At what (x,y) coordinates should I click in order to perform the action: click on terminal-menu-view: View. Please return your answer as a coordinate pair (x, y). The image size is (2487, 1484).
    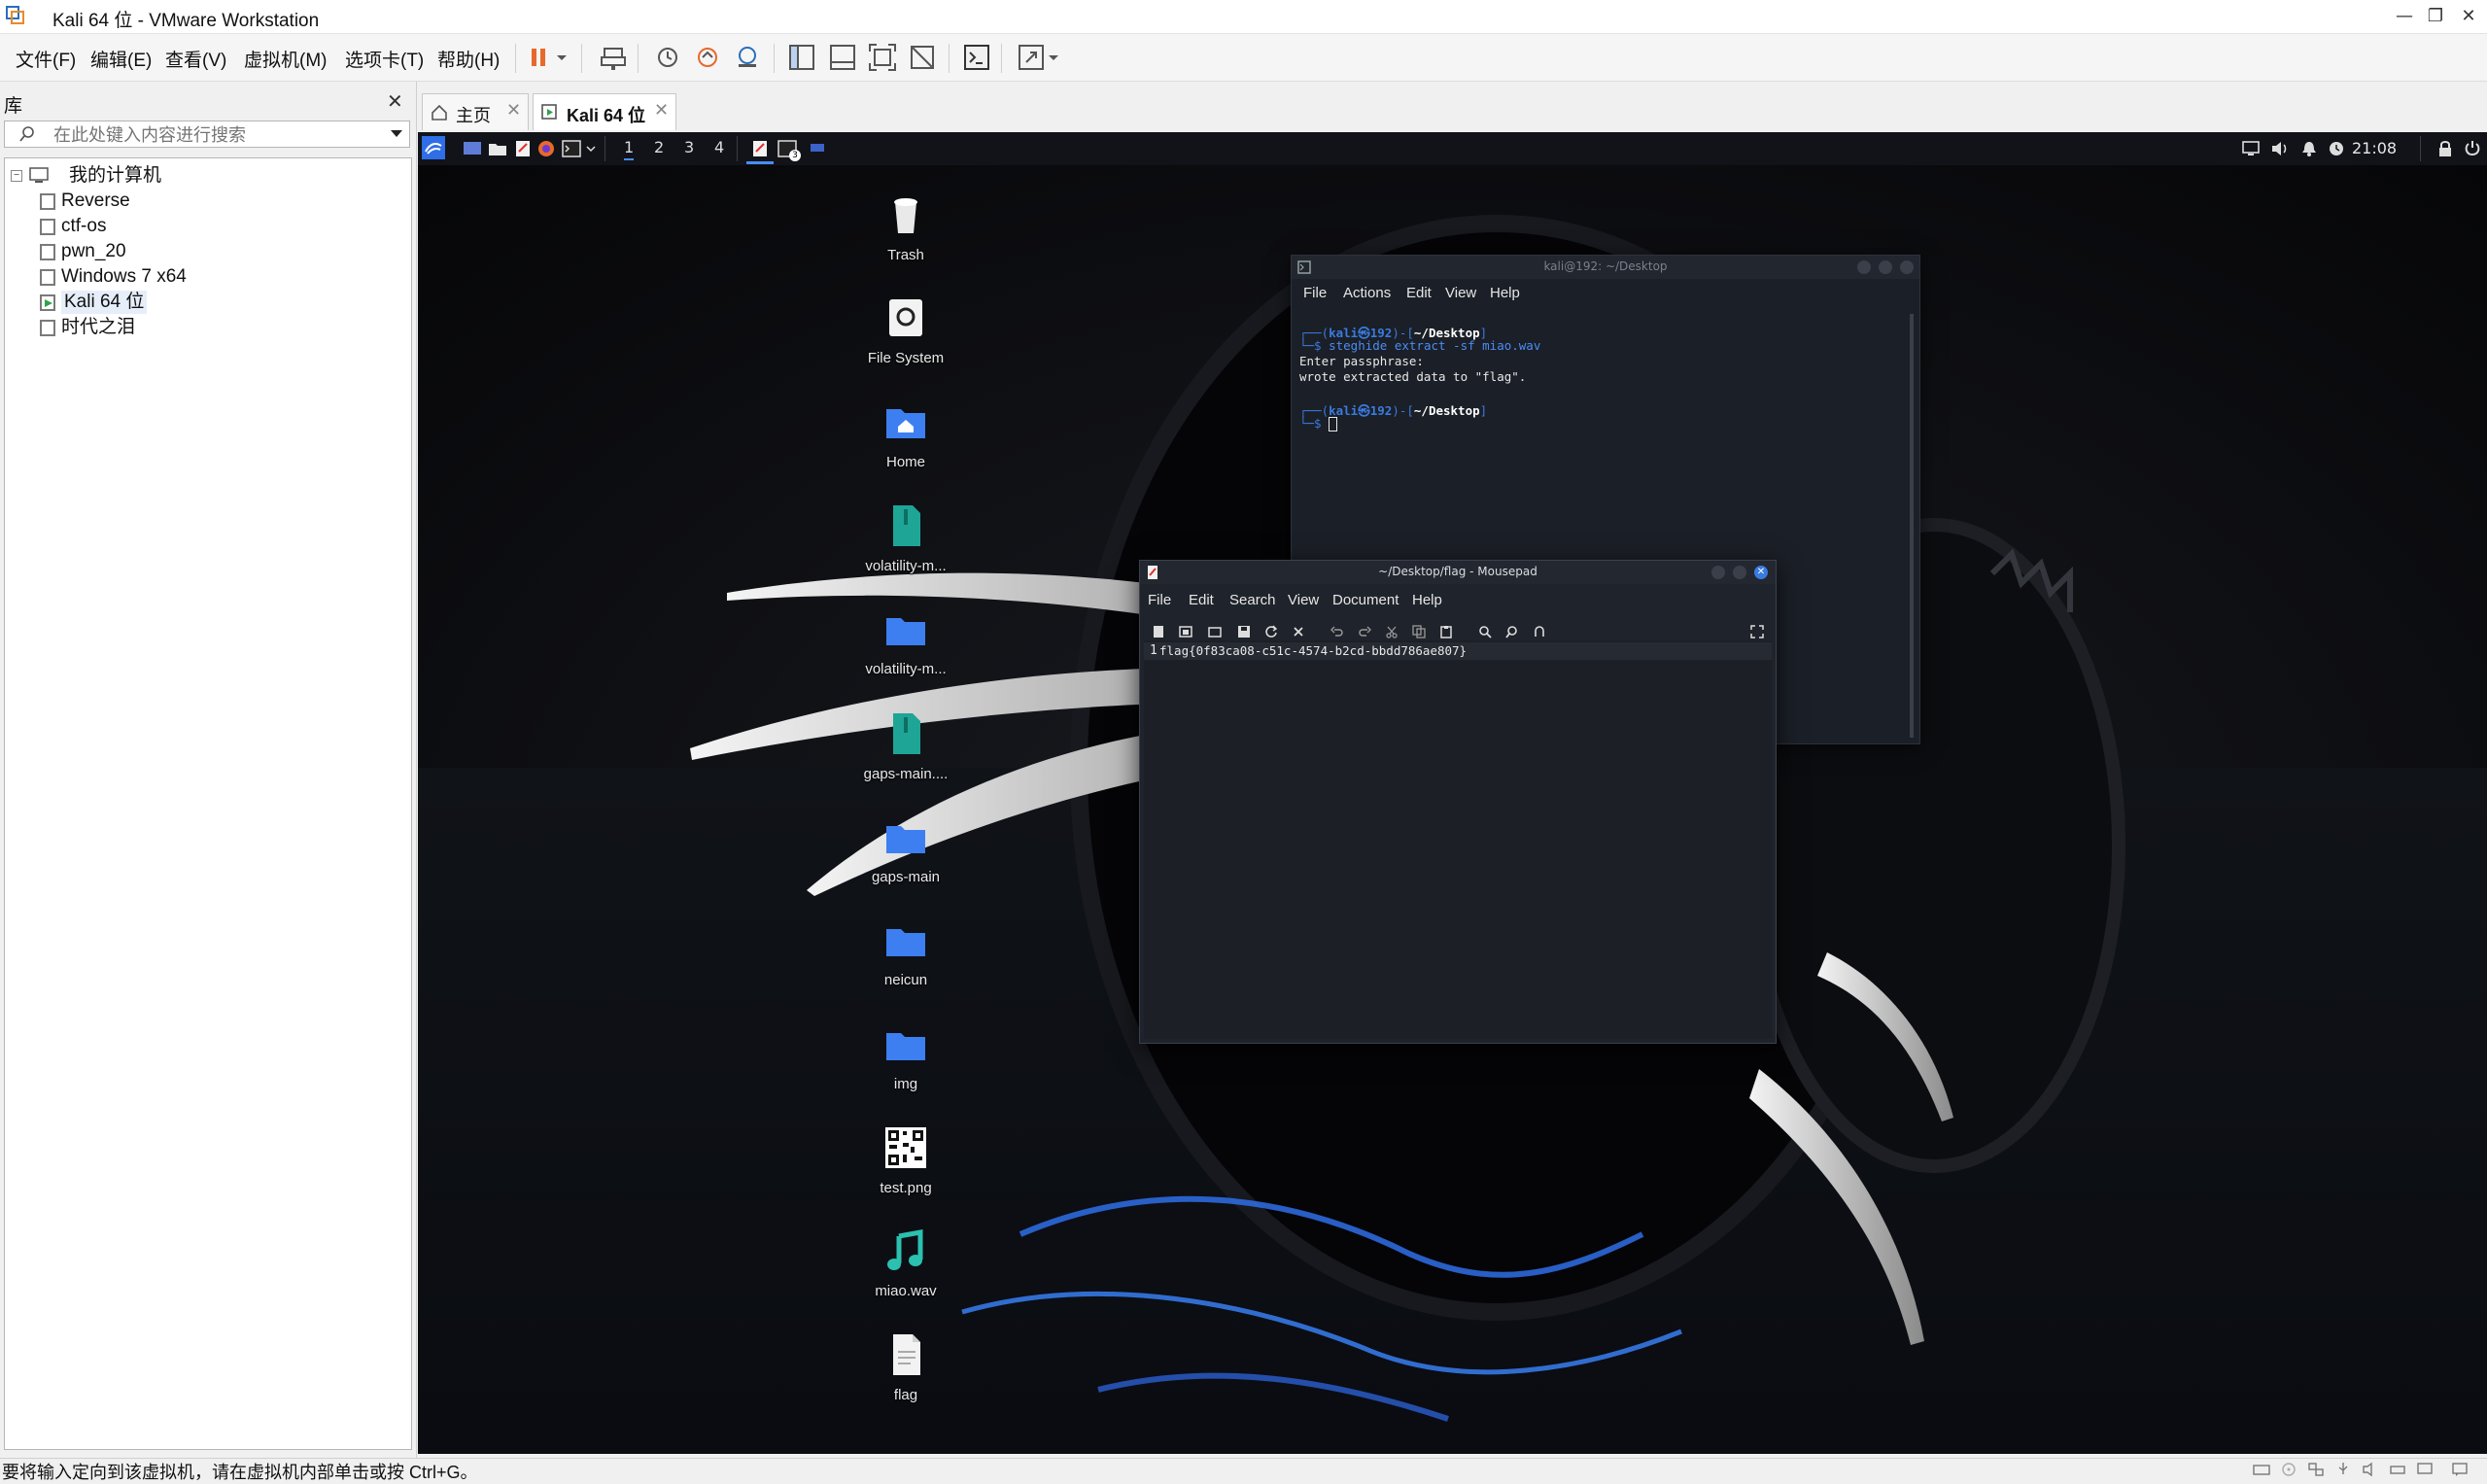
    Looking at the image, I should click on (1461, 293).